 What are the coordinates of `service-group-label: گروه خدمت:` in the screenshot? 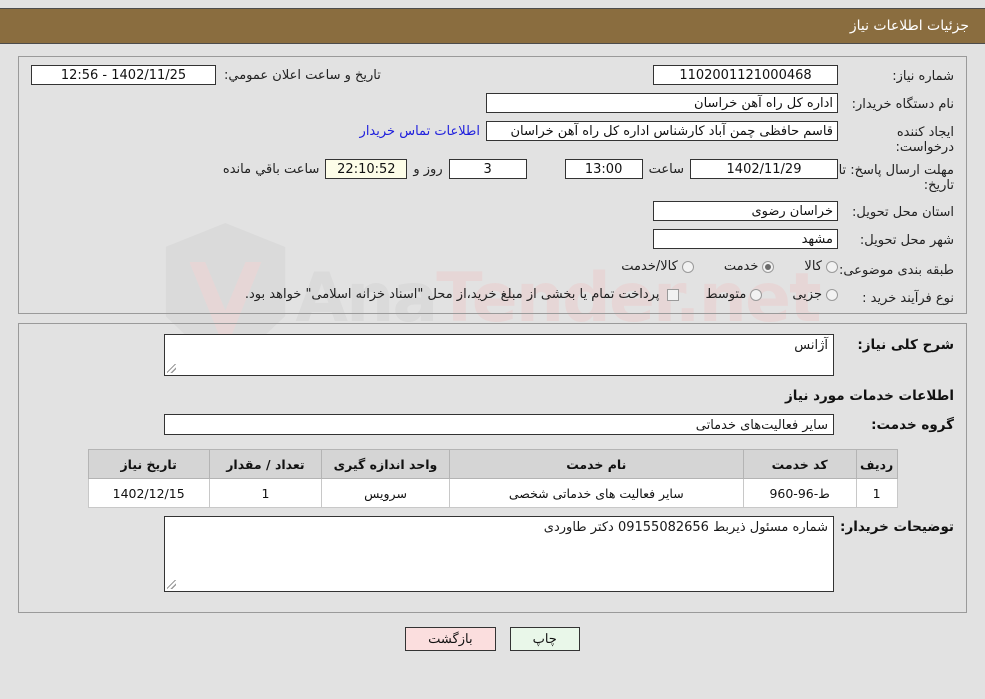 It's located at (912, 425).